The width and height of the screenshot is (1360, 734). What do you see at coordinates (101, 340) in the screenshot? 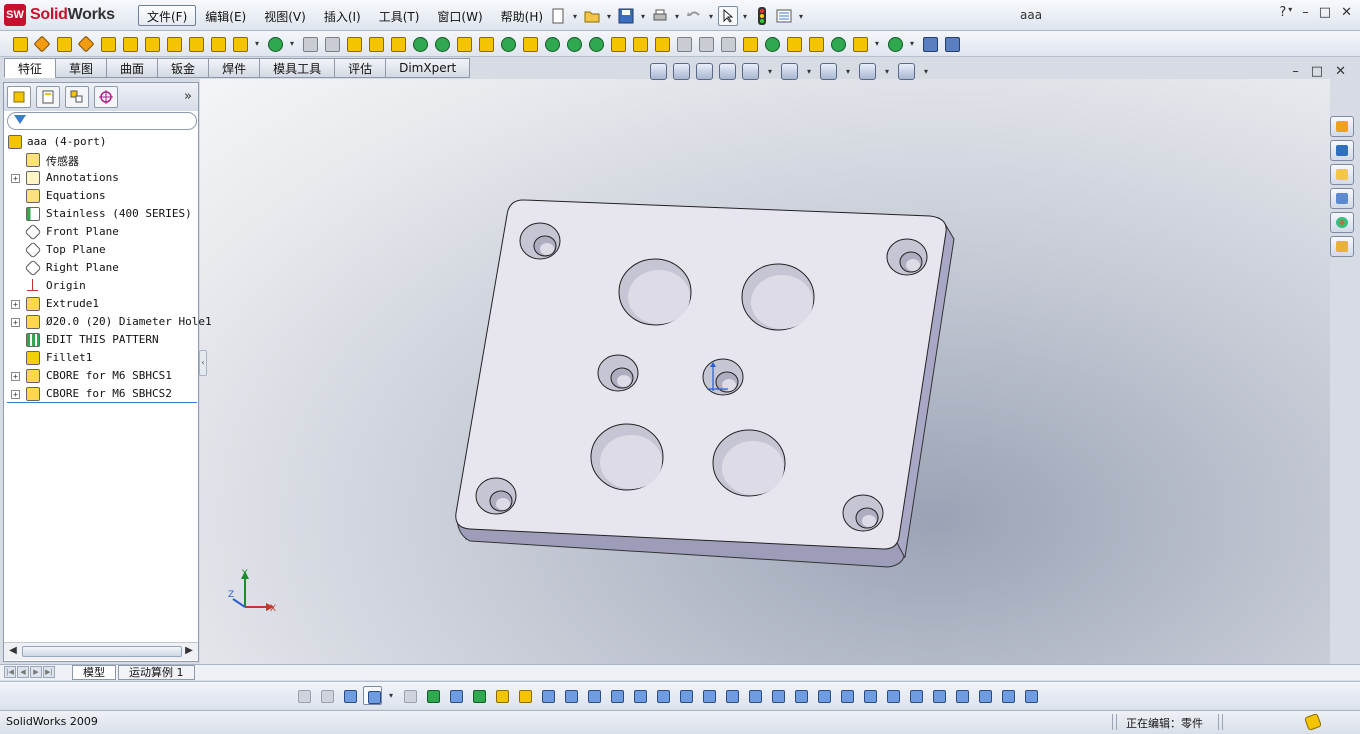
I see `tree-item: EDIT THIS PATTERN` at bounding box center [101, 340].